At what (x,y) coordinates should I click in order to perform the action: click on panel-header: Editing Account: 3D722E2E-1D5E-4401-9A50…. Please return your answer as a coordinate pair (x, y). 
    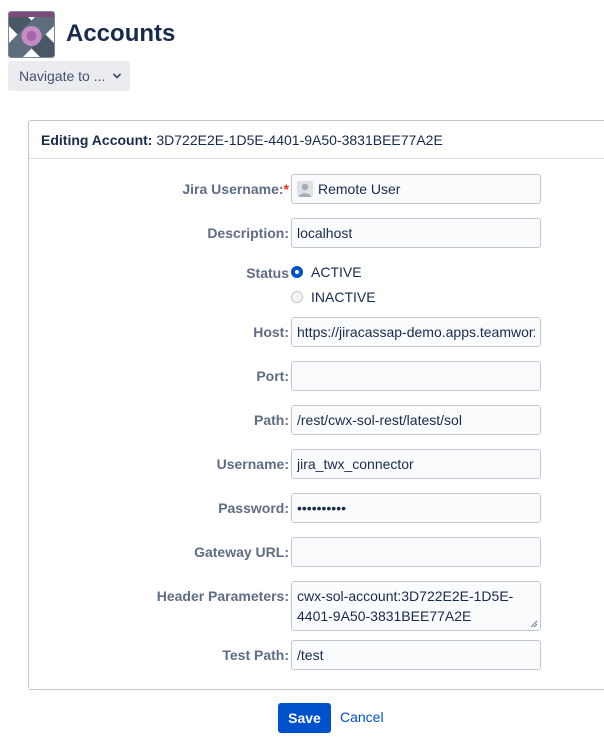
    Looking at the image, I should click on (316, 140).